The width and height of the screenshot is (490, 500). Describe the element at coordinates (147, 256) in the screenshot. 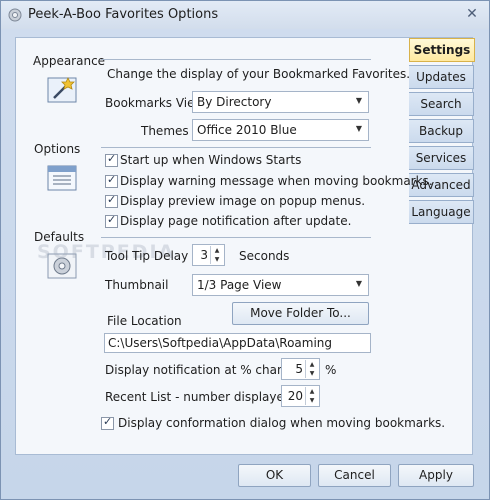

I see `tooltip-delay-label: Tool Tip Delay` at that location.